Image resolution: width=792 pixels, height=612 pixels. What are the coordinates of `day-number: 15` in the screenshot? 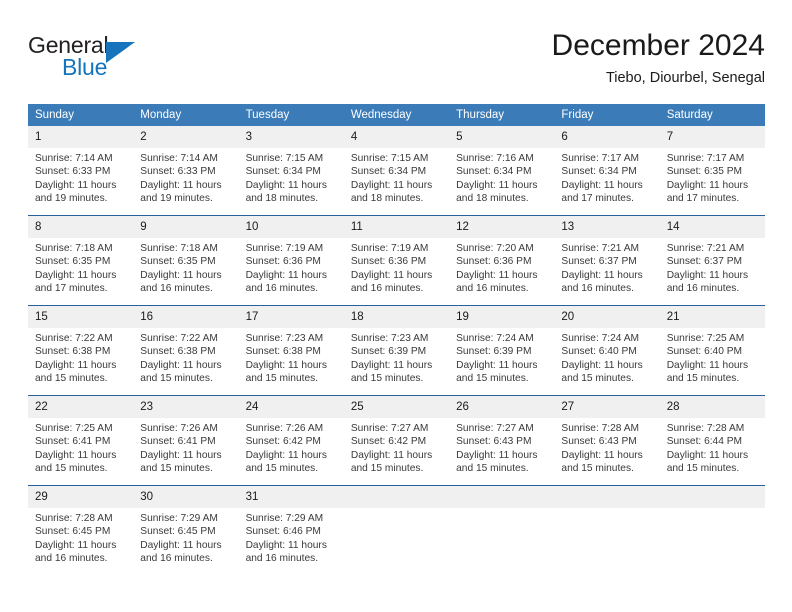 It's located at (81, 317).